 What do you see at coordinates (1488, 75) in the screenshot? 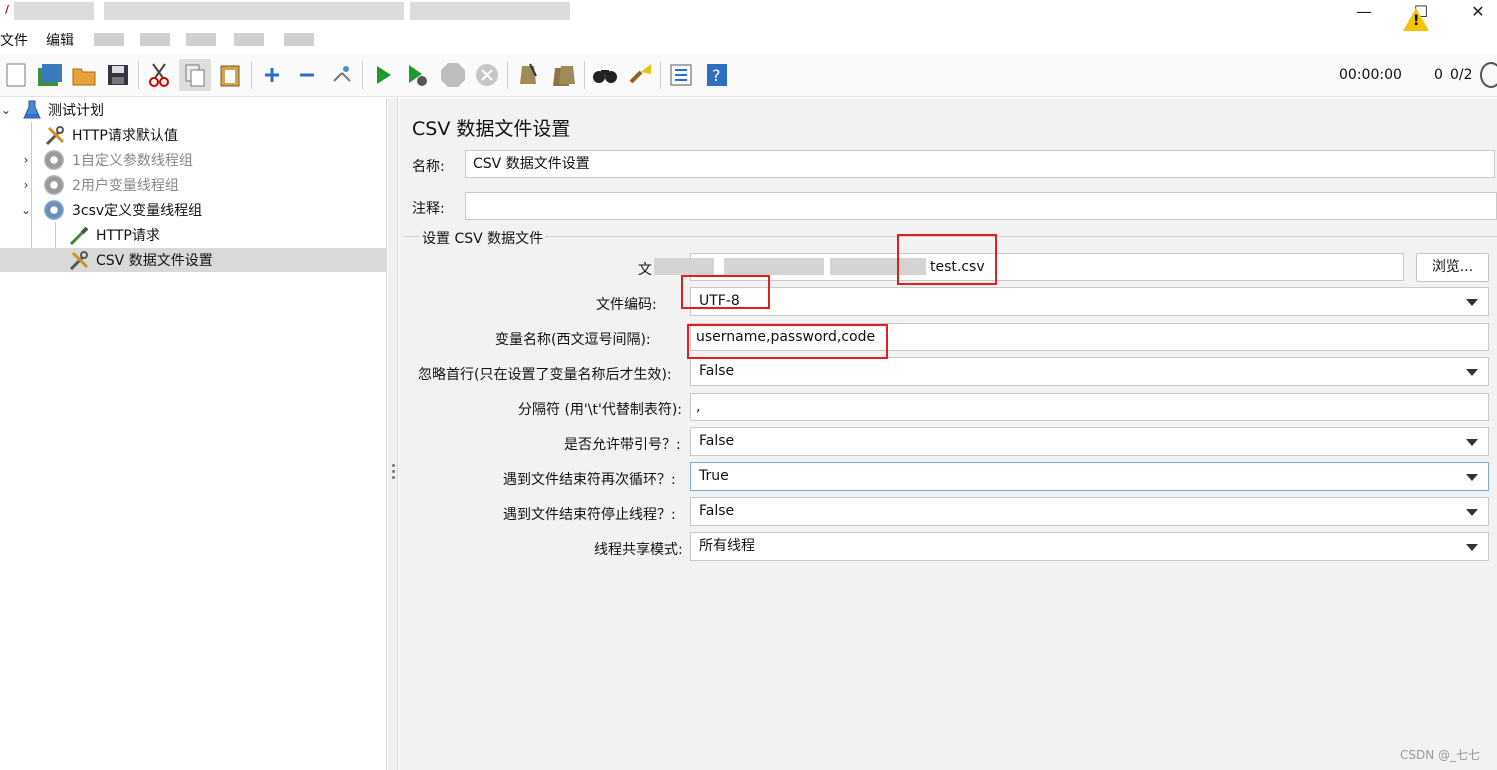
I see `remote-status-icon` at bounding box center [1488, 75].